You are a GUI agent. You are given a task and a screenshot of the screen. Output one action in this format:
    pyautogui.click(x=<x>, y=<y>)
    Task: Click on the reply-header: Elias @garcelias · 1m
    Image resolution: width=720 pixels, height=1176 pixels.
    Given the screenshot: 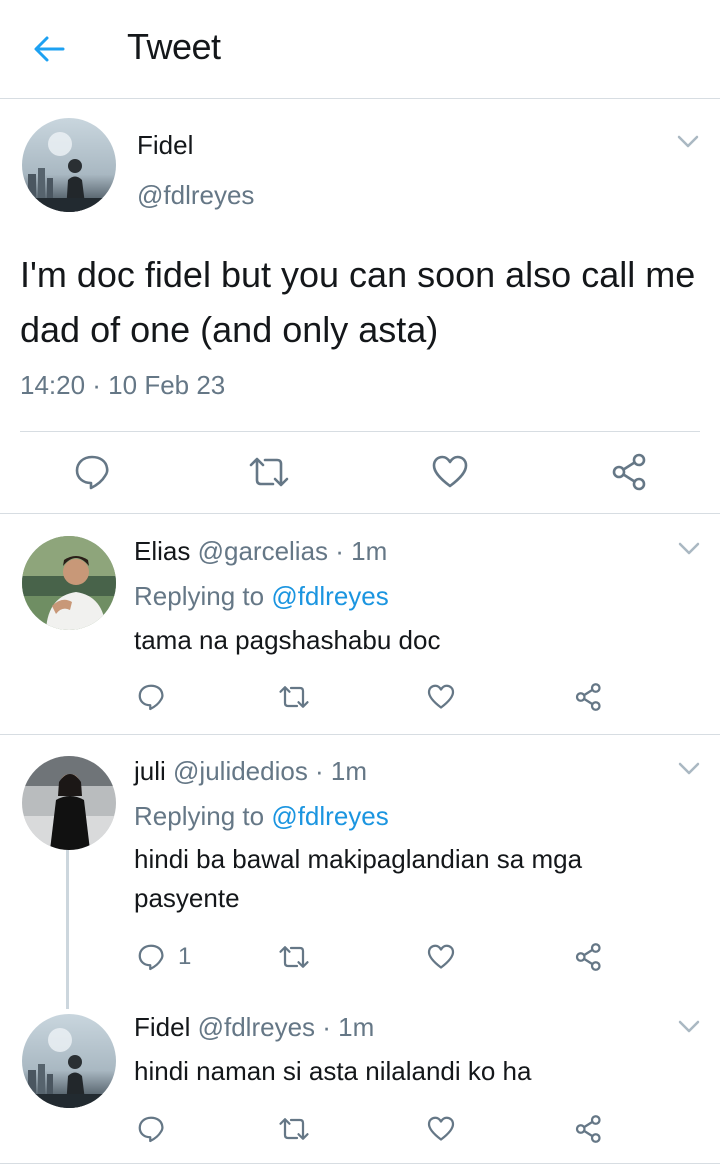 What is the action you would take?
    pyautogui.click(x=260, y=551)
    